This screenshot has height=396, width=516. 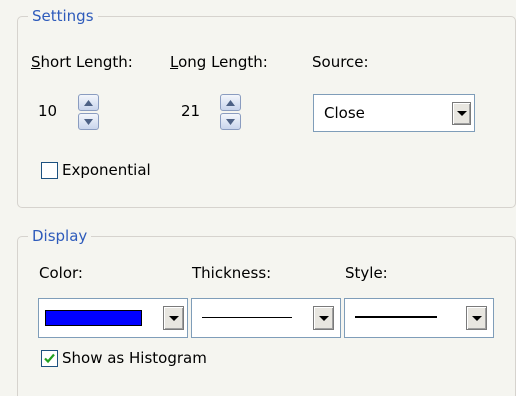 I want to click on thickness-select, so click(x=266, y=318).